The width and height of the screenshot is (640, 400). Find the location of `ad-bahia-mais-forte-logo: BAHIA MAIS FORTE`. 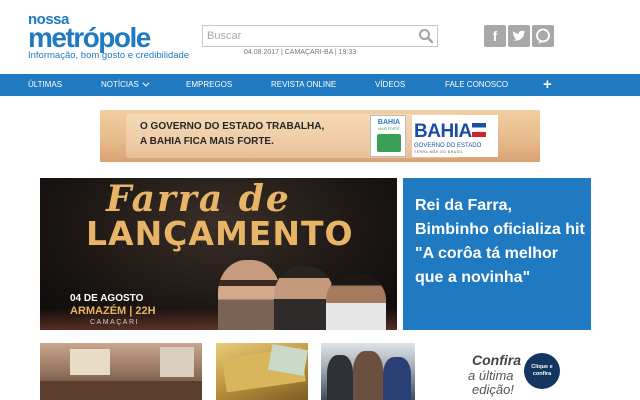

ad-bahia-mais-forte-logo: BAHIA MAIS FORTE is located at coordinates (388, 136).